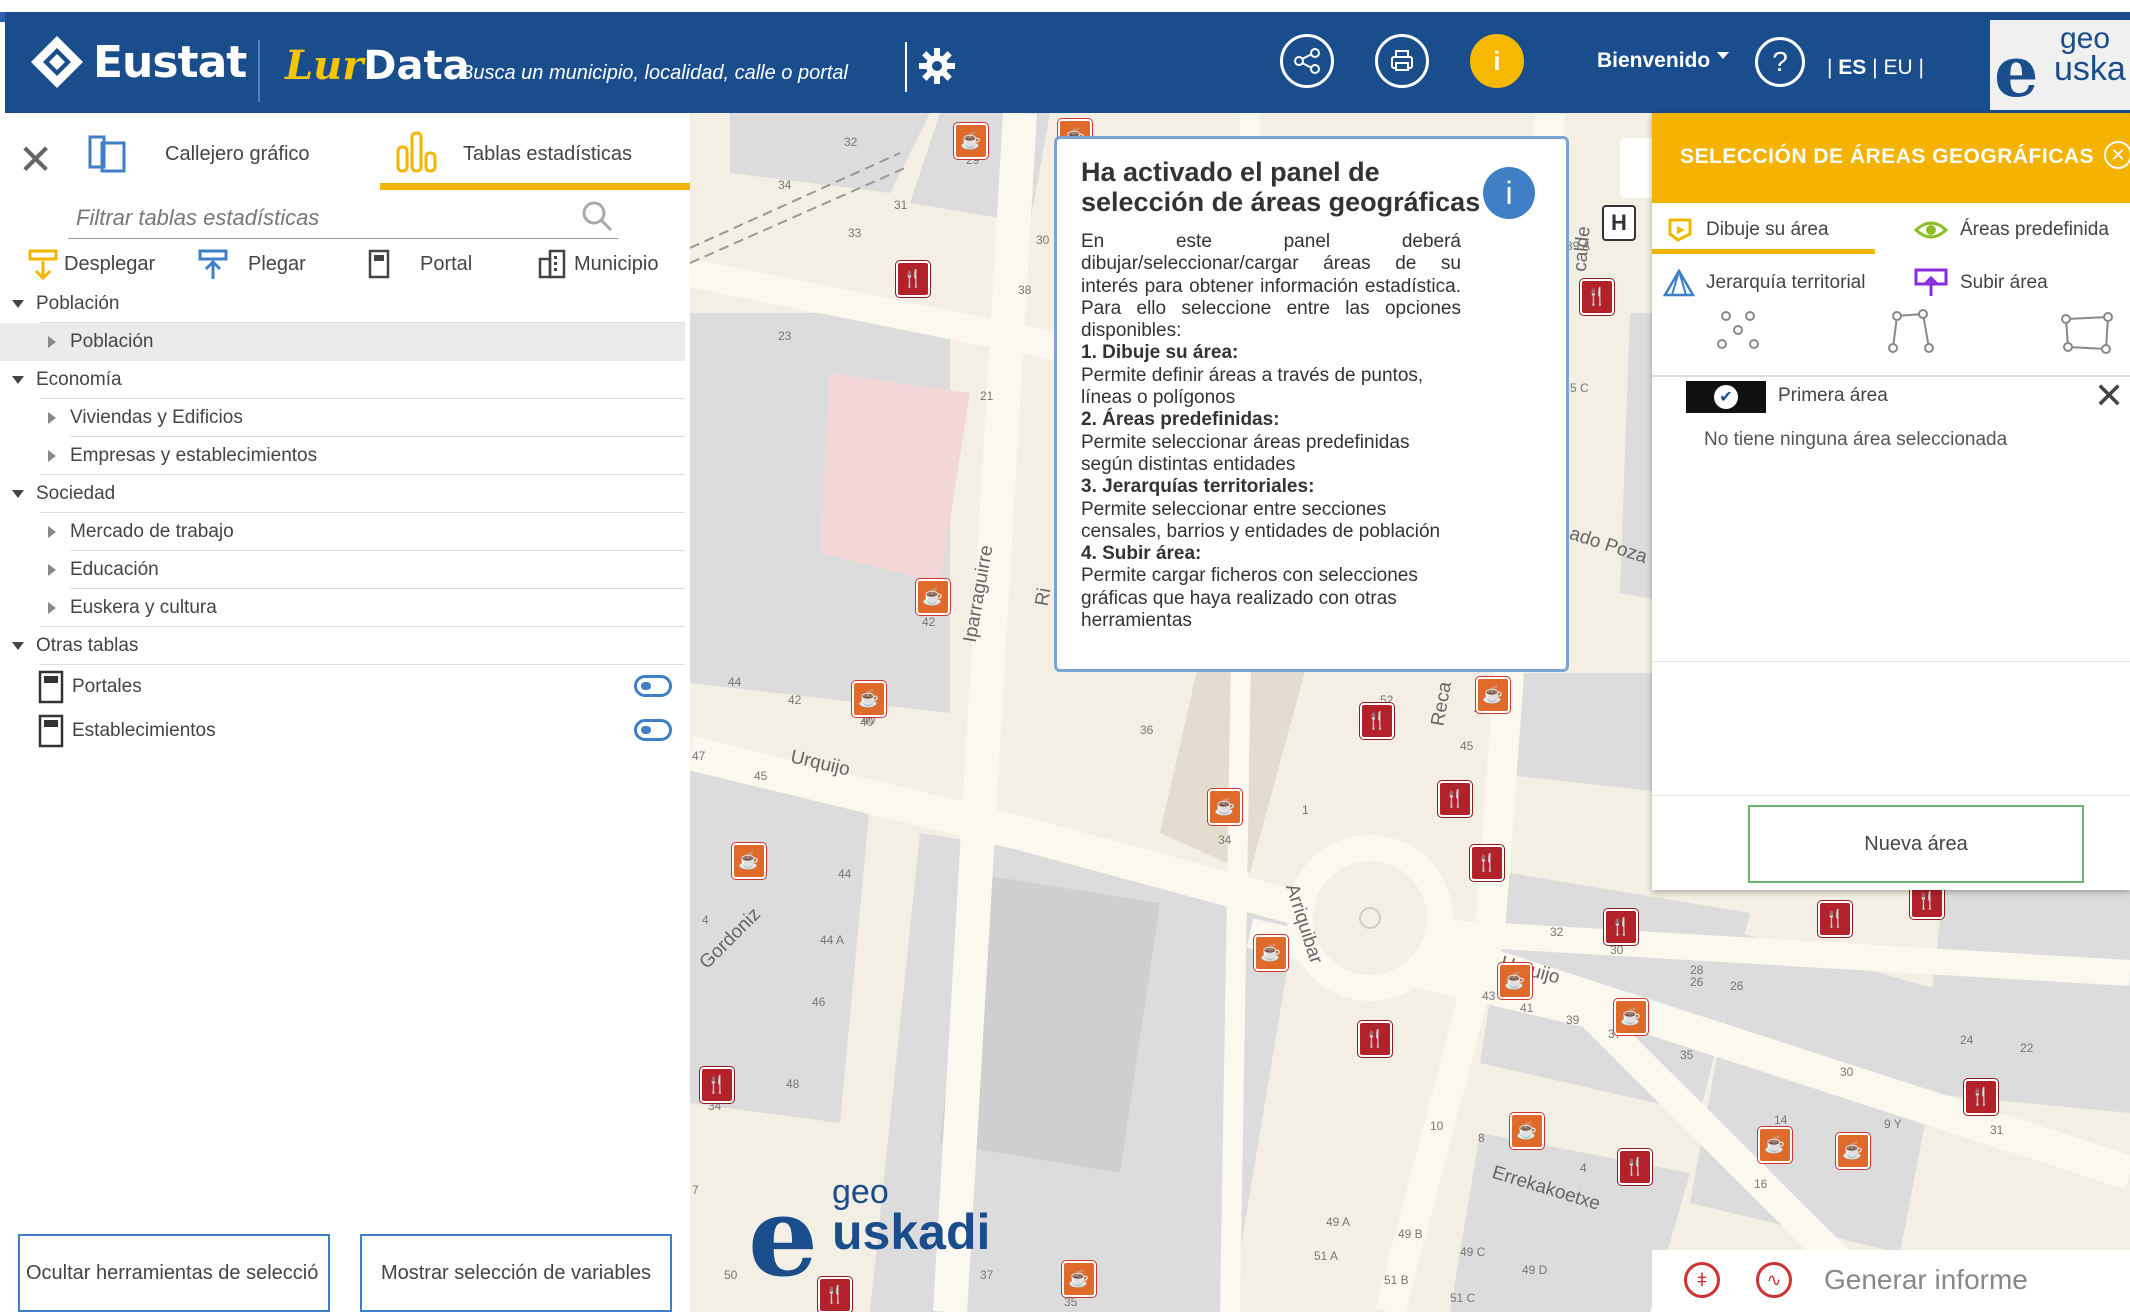 Image resolution: width=2130 pixels, height=1312 pixels. Describe the element at coordinates (1497, 61) in the screenshot. I see `info-button: i` at that location.